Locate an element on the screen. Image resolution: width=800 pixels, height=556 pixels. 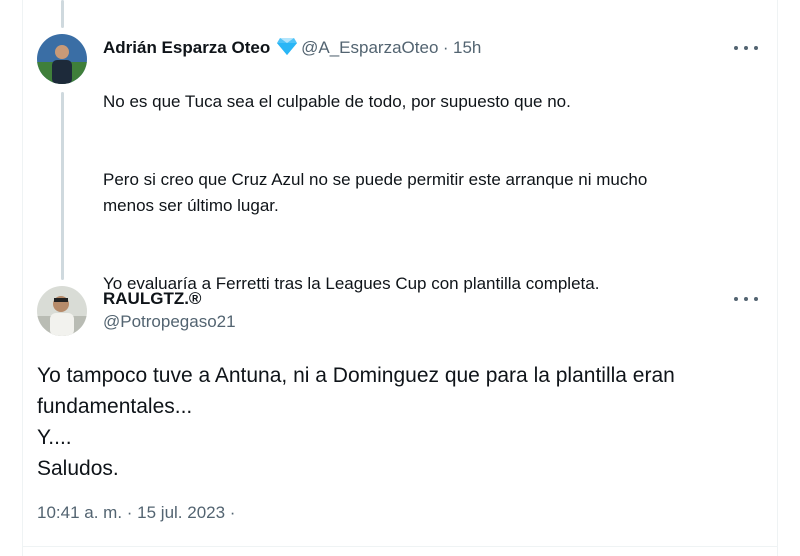
thread-line-connector is located at coordinates (62, 186).